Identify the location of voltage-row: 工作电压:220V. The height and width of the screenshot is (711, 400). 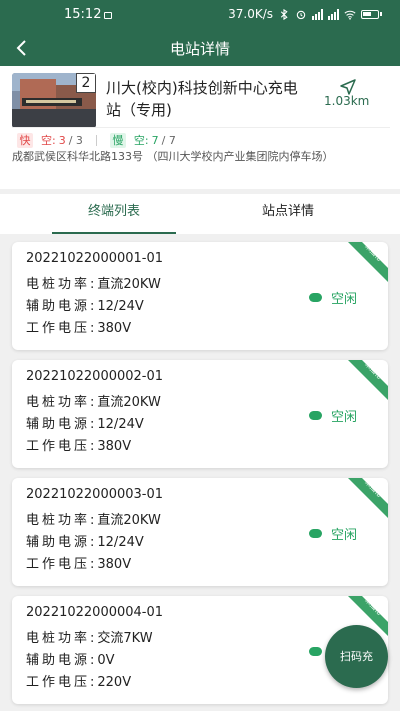
(78, 680).